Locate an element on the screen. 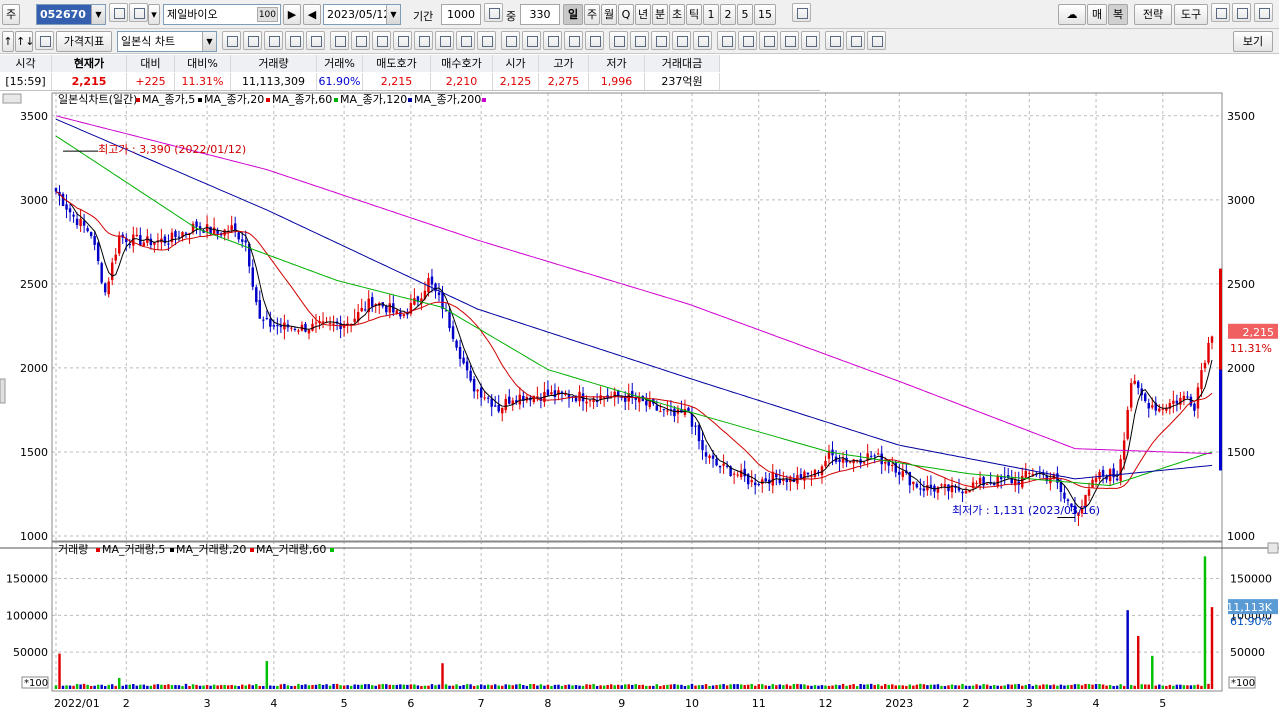 The height and width of the screenshot is (710, 1279). price-legend-item: MA_종가,120 is located at coordinates (373, 99).